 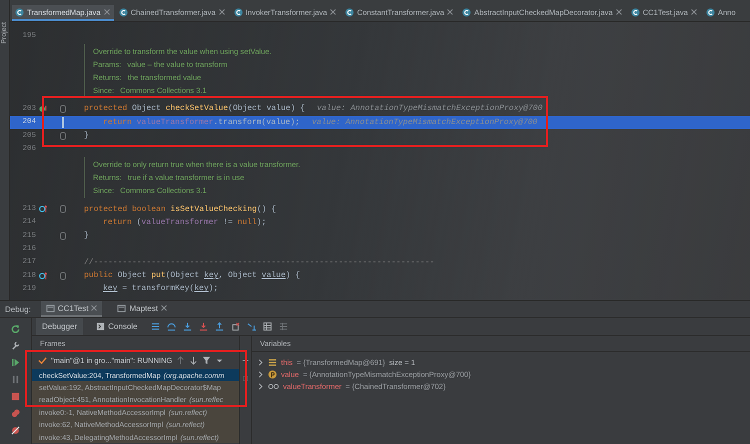 What do you see at coordinates (15, 328) in the screenshot?
I see `rerun-icon` at bounding box center [15, 328].